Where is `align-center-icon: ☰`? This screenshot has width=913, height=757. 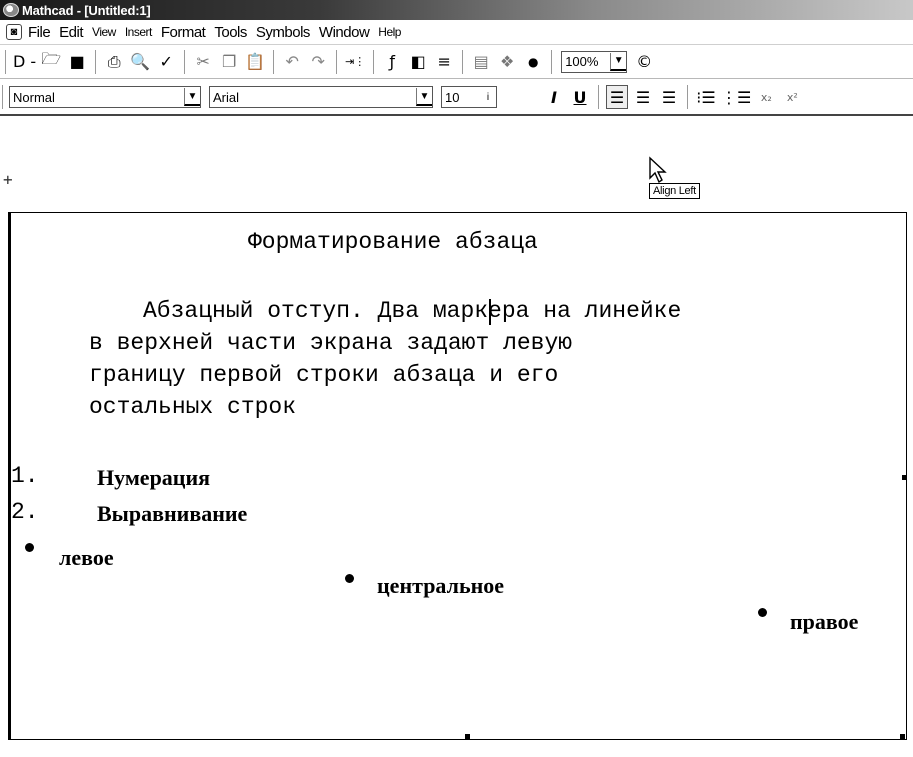 align-center-icon: ☰ is located at coordinates (643, 97).